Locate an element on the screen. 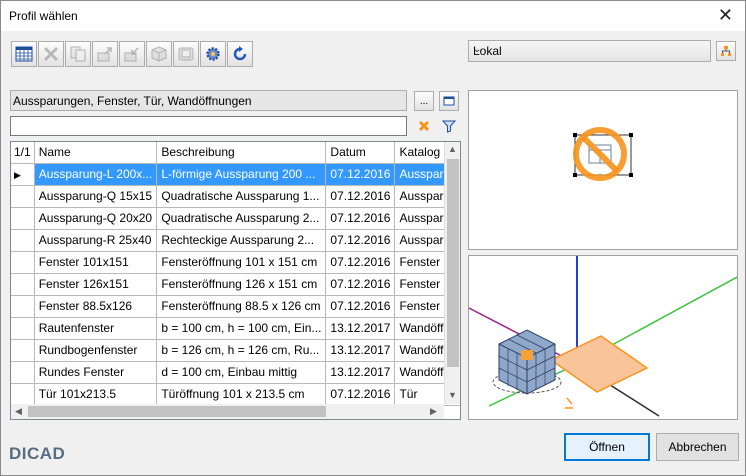 This screenshot has width=746, height=476. hierarchy-icon is located at coordinates (726, 51).